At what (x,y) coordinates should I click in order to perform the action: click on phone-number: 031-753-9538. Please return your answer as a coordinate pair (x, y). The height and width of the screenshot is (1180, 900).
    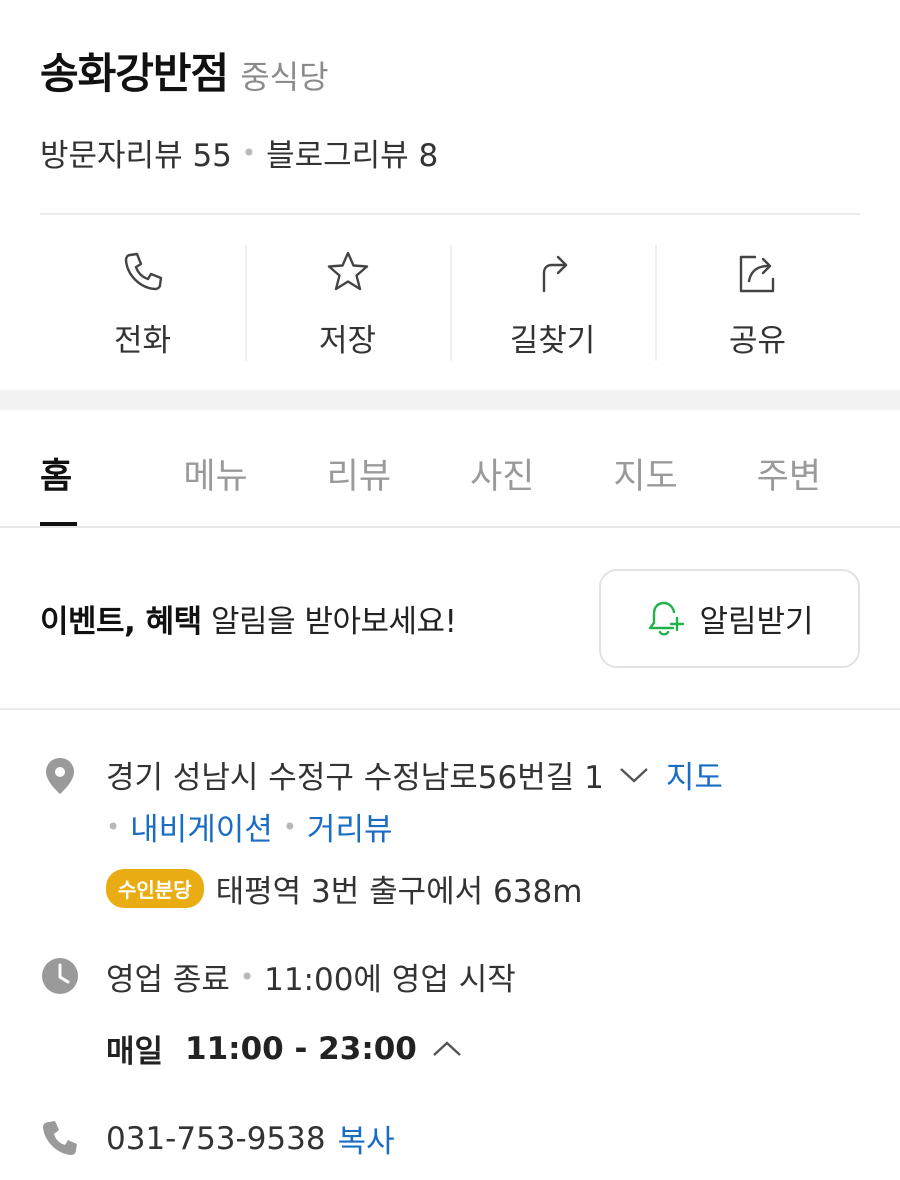
    Looking at the image, I should click on (216, 1139).